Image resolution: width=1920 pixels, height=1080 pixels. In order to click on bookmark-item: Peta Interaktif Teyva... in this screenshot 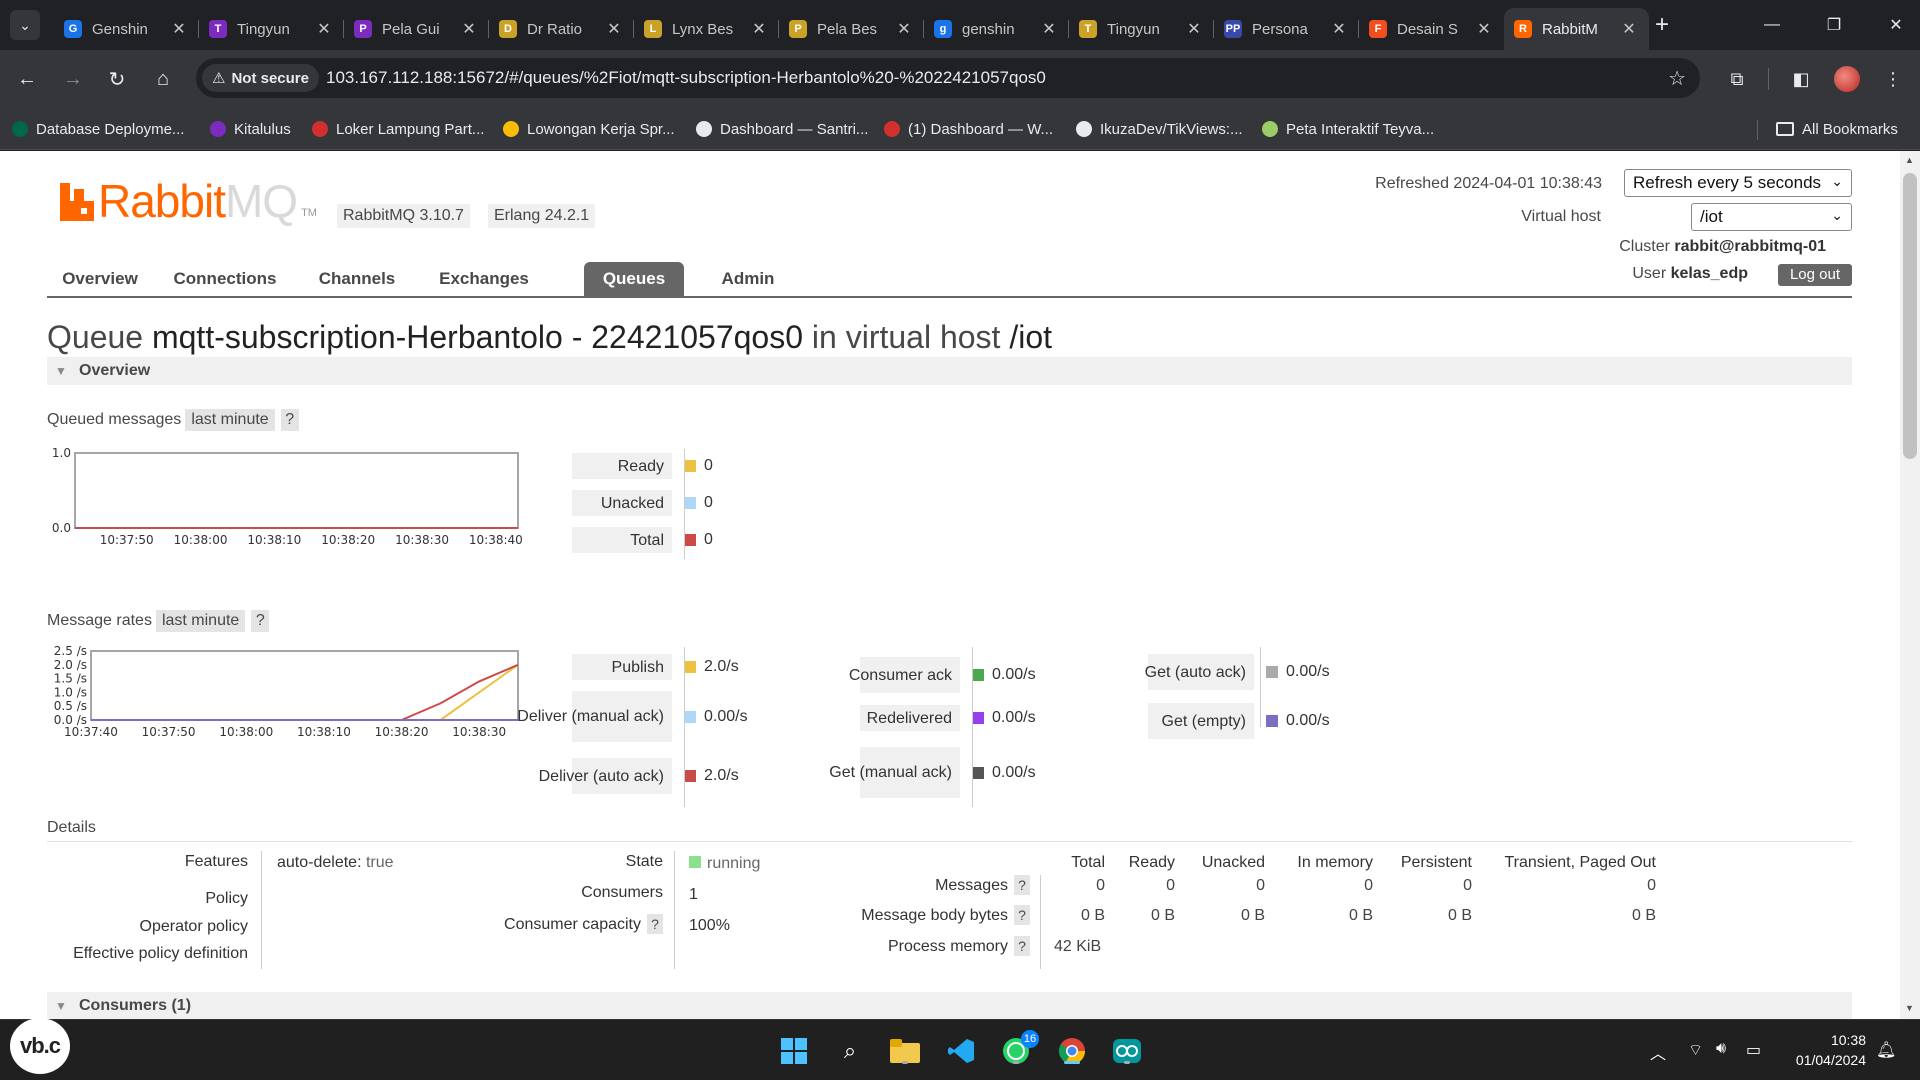, I will do `click(1348, 129)`.